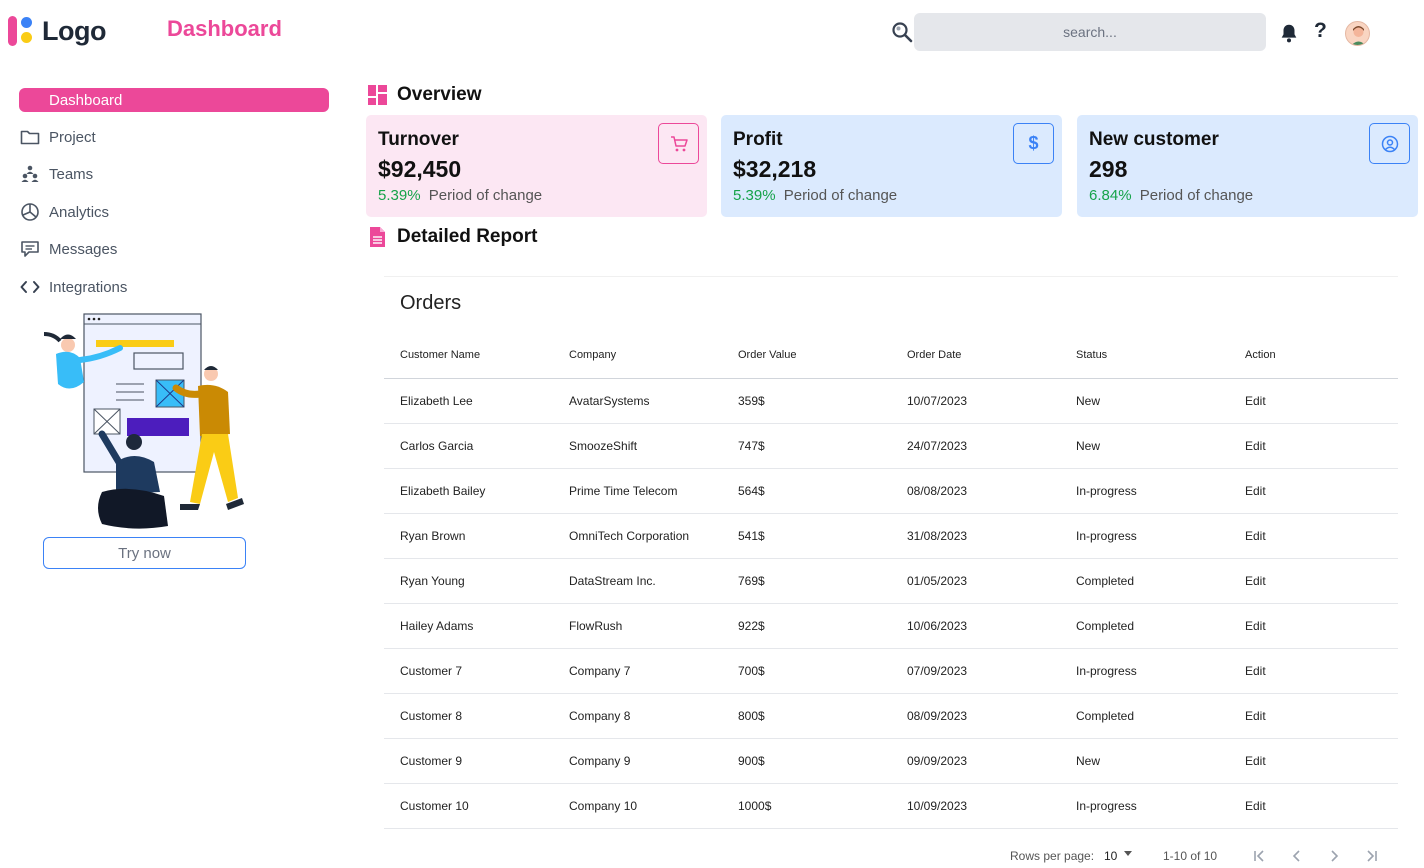  What do you see at coordinates (975, 716) in the screenshot?
I see `order-date-cell: 08/09/2023` at bounding box center [975, 716].